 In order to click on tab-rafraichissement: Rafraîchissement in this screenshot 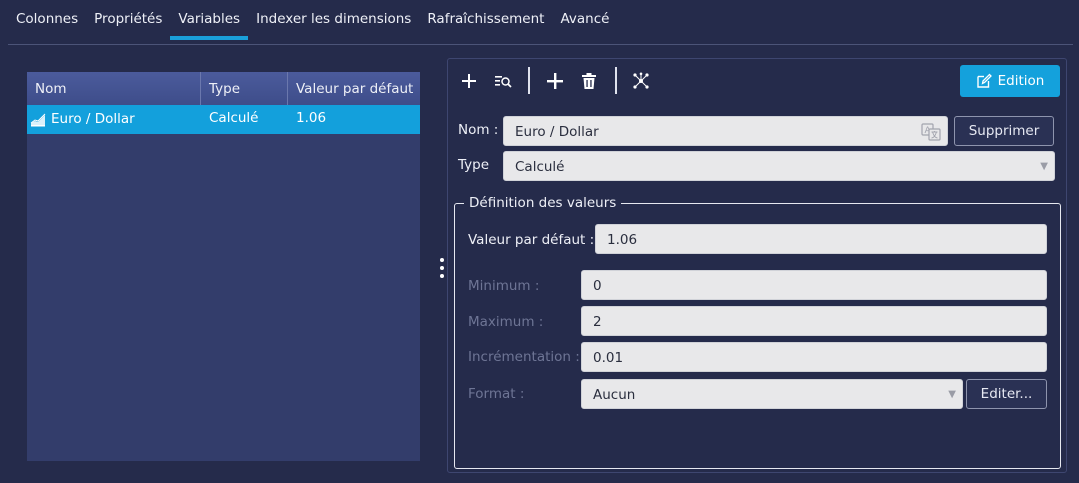, I will do `click(485, 20)`.